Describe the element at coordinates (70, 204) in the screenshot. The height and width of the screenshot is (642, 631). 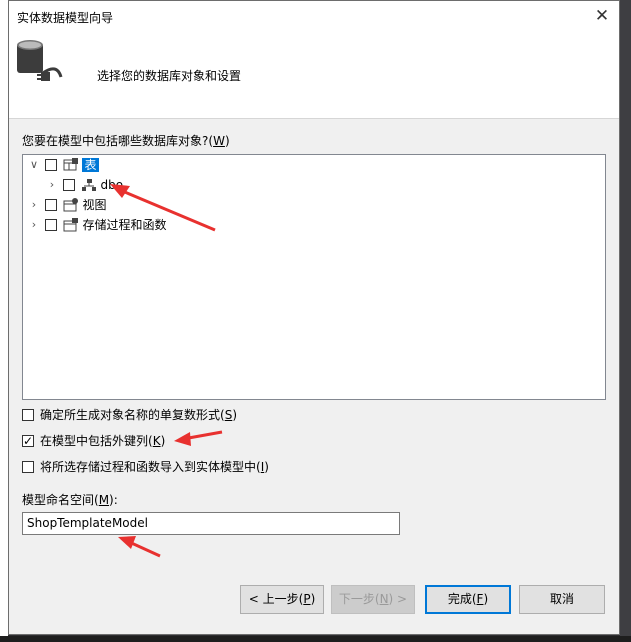
I see `view-icon` at that location.